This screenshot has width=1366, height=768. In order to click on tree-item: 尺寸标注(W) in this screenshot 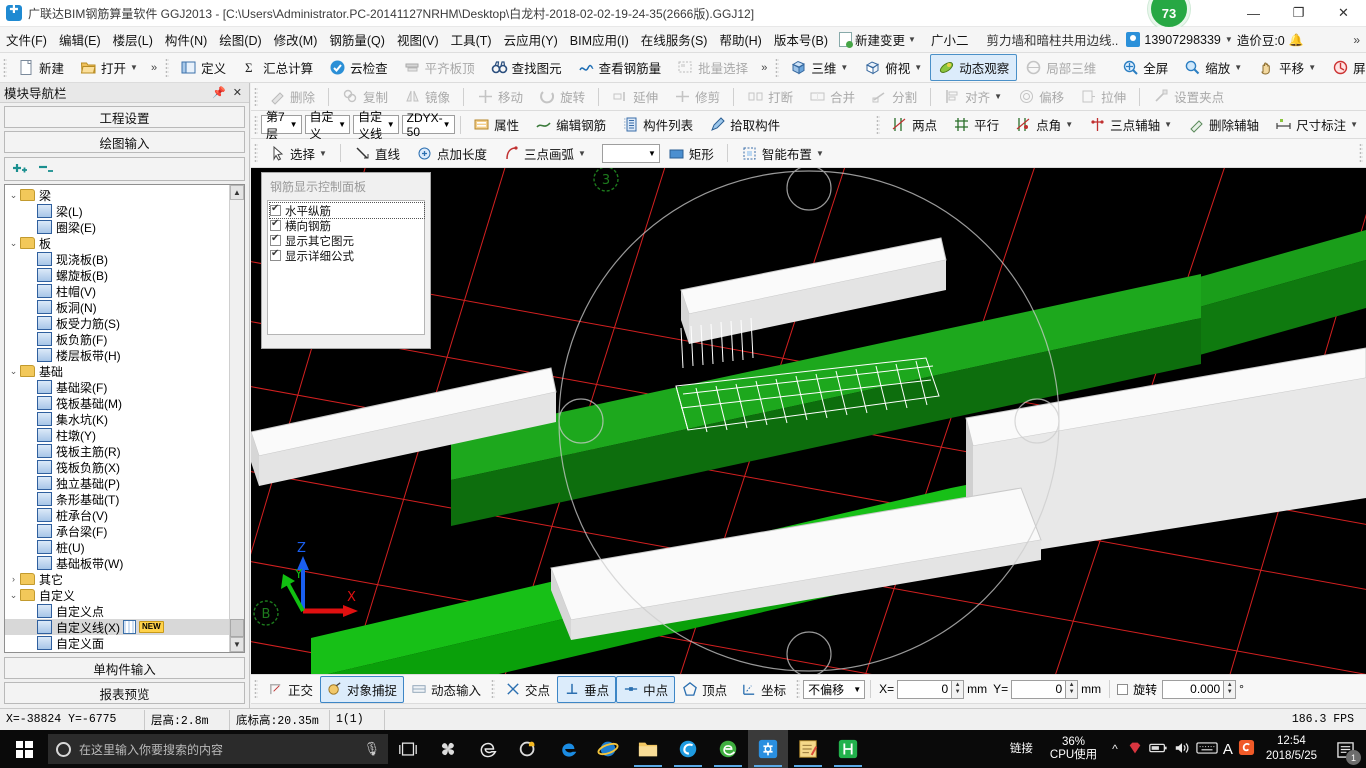, I will do `click(117, 651)`.